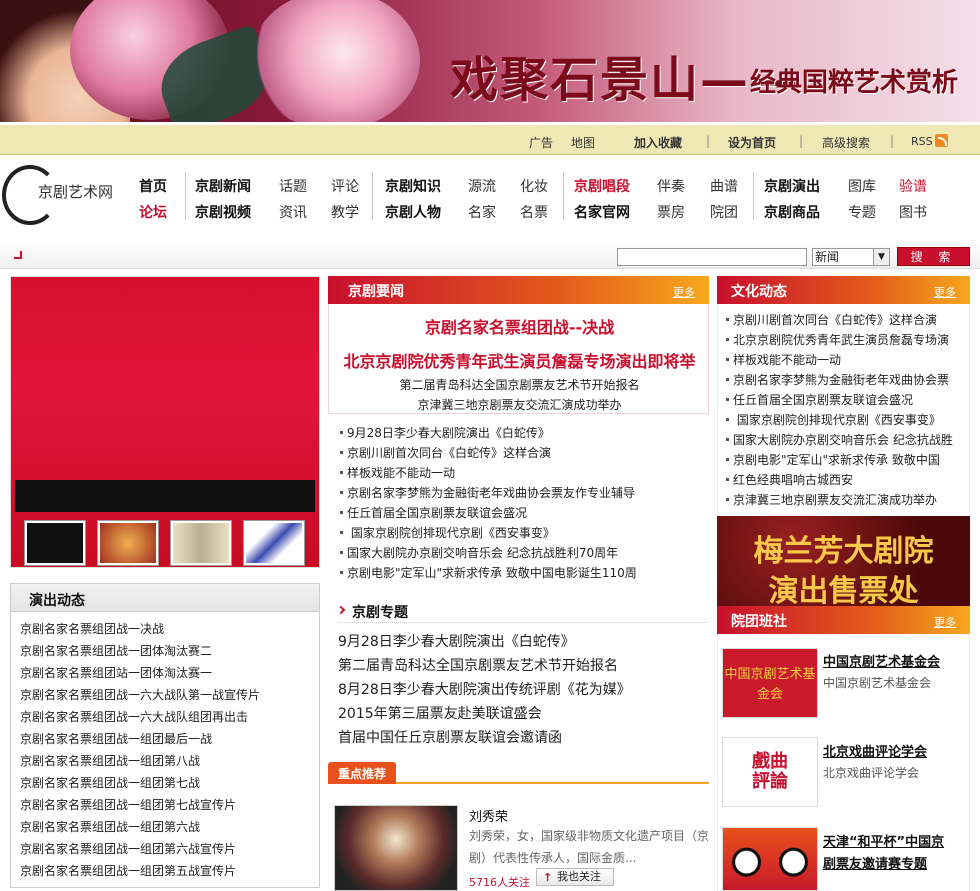 This screenshot has height=891, width=980. What do you see at coordinates (116, 672) in the screenshot?
I see `list-item: 京剧名家名票组团站一团体淘汰赛一` at bounding box center [116, 672].